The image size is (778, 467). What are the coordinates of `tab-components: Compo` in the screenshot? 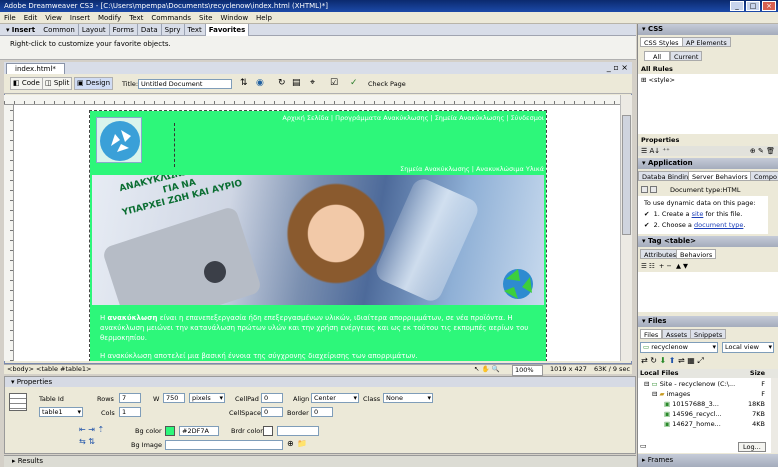 It's located at (764, 176).